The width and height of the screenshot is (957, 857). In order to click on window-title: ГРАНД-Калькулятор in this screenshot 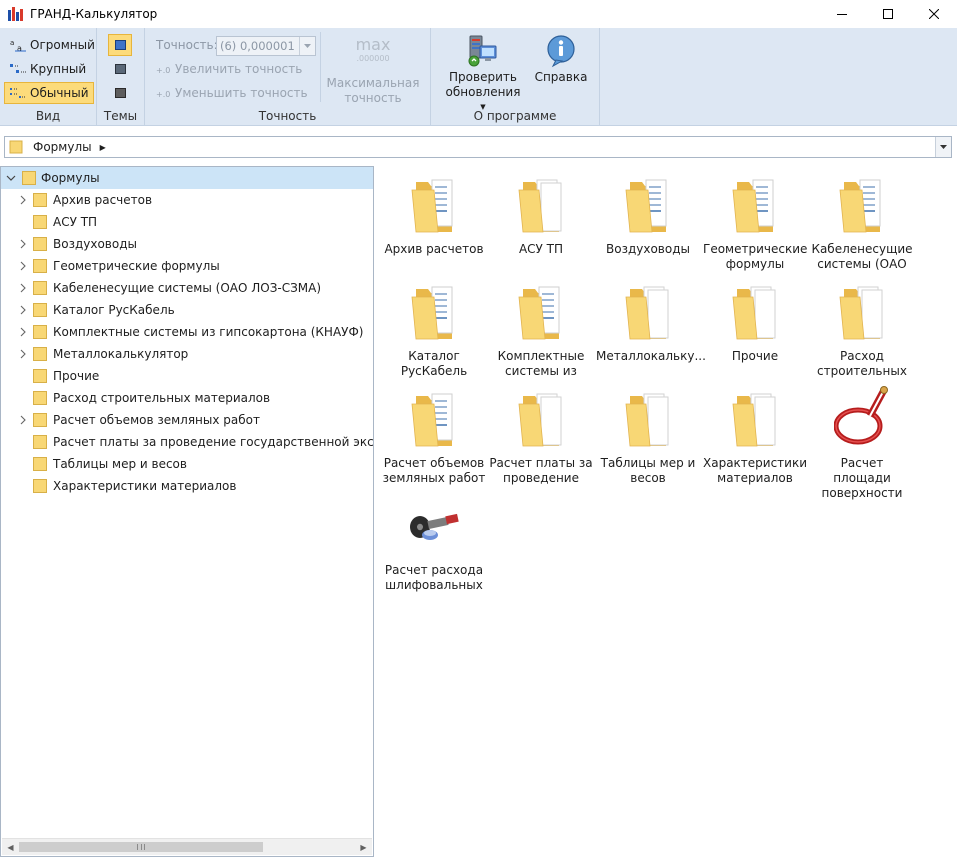, I will do `click(94, 14)`.